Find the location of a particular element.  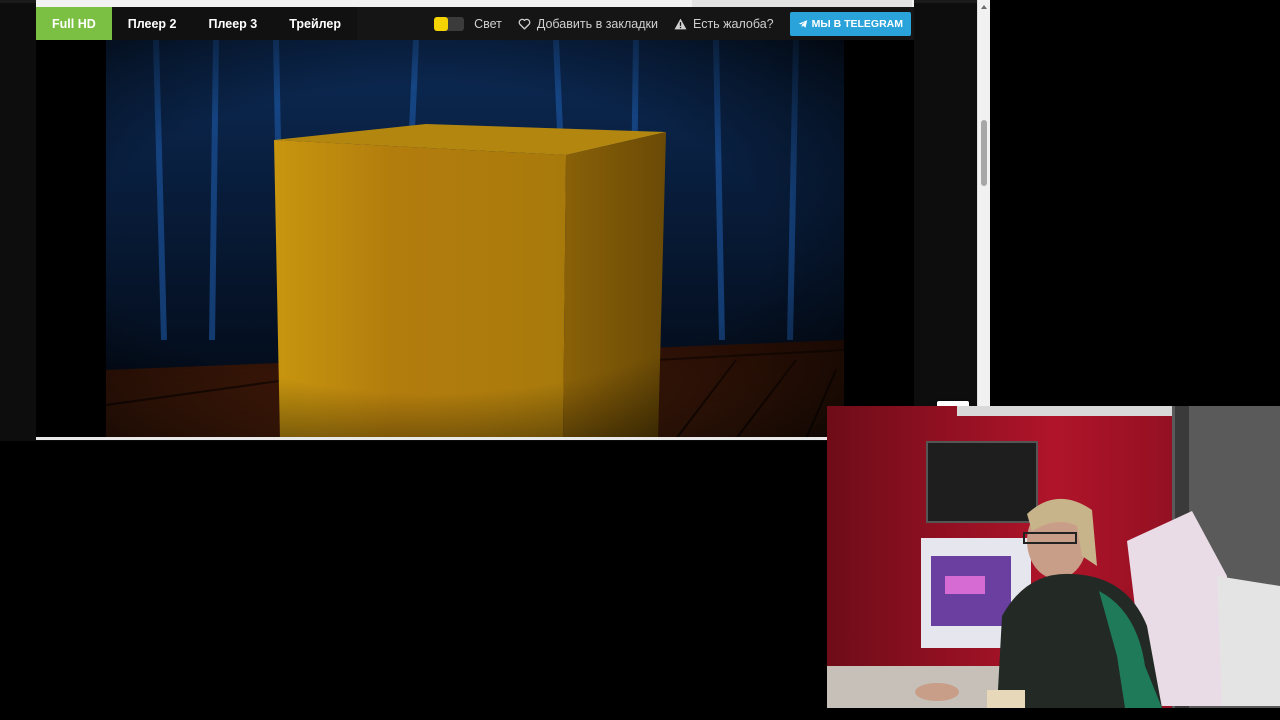

player-bottom-edge is located at coordinates (475, 438).